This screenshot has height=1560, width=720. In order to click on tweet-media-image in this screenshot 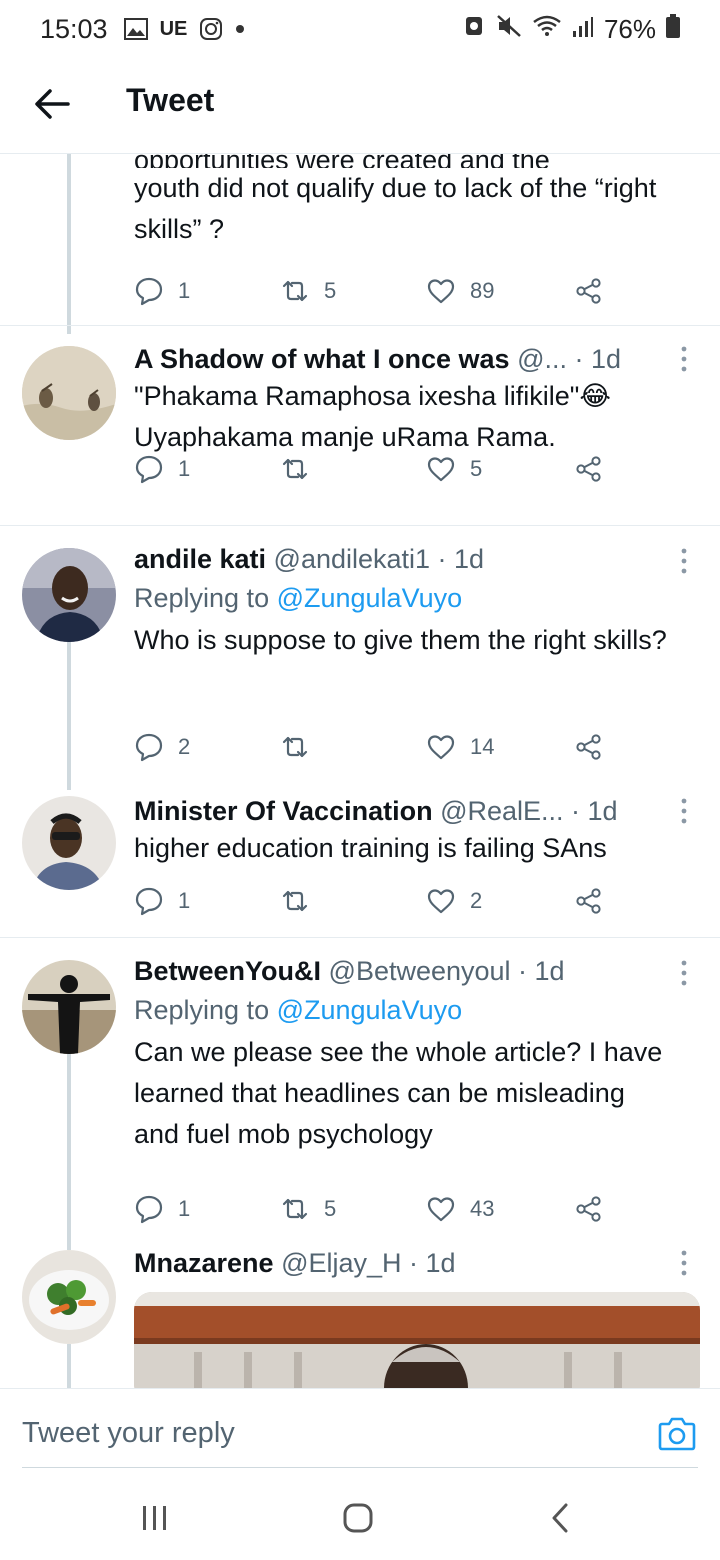, I will do `click(417, 1340)`.